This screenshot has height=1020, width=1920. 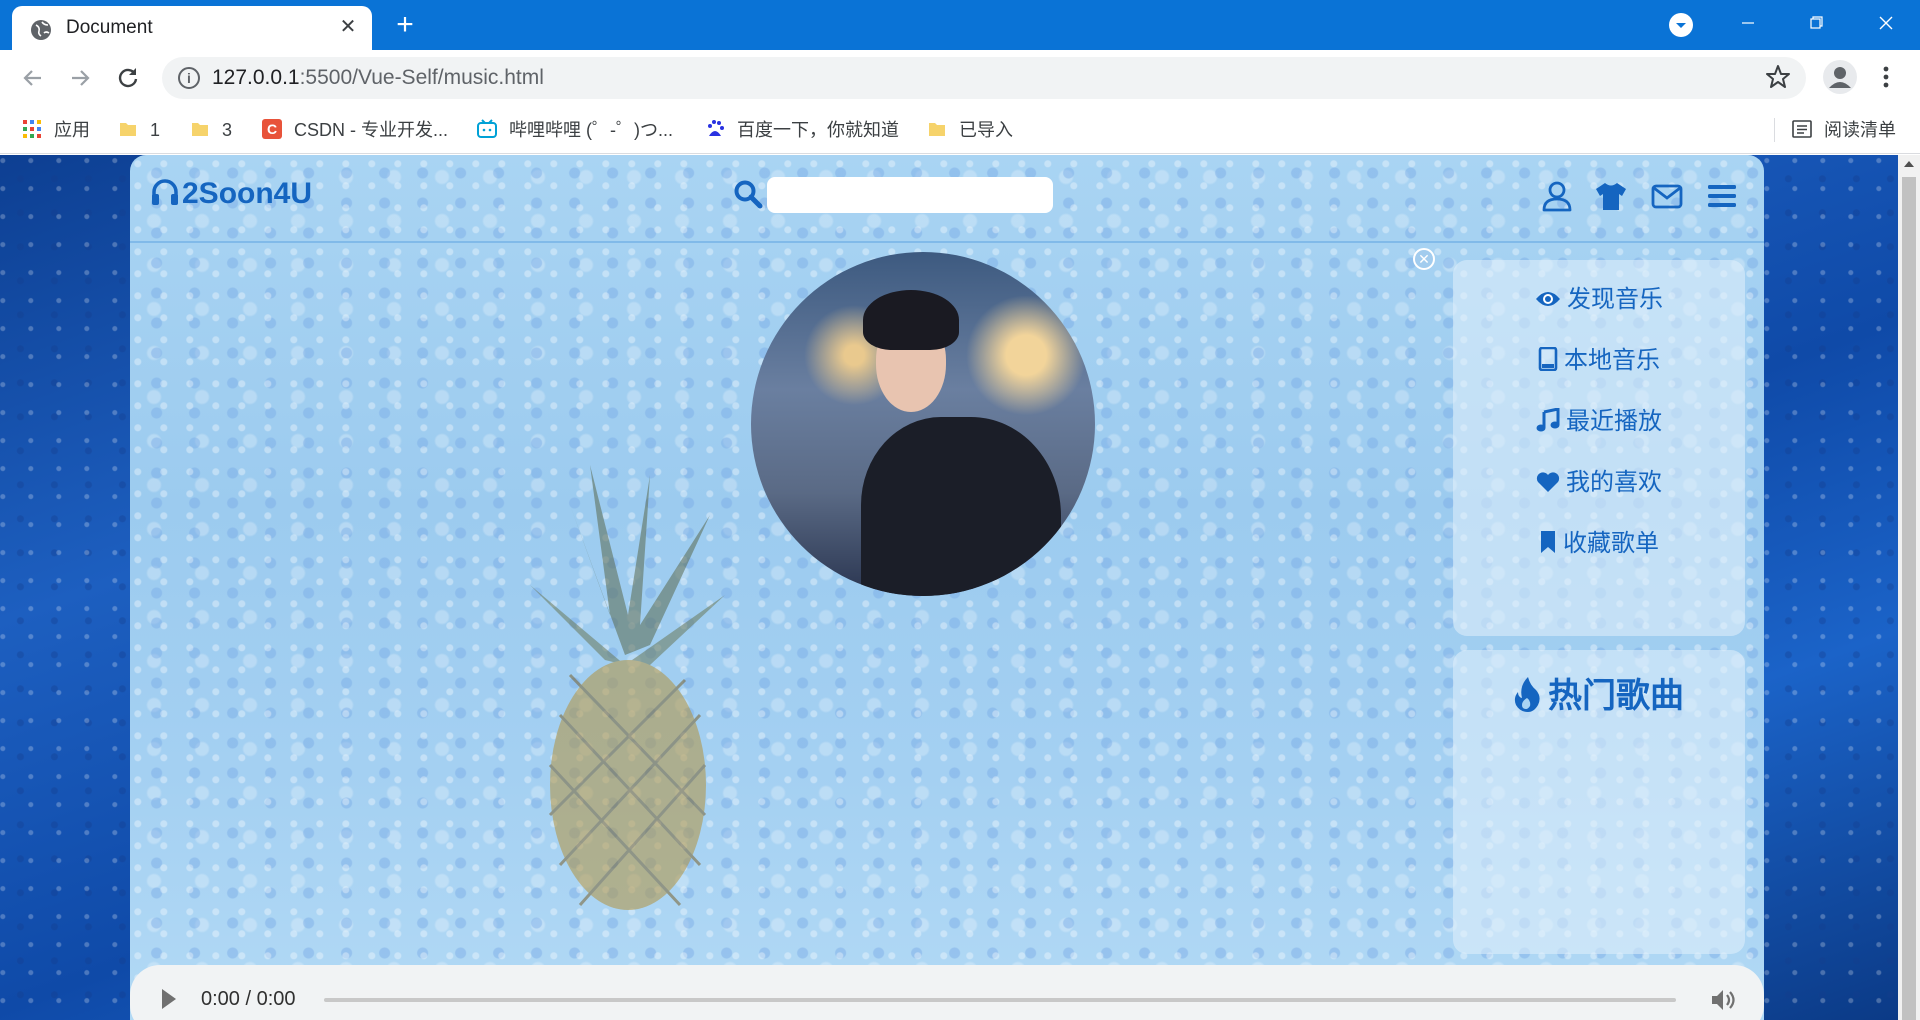 I want to click on reading-list-label: 阅读清单, so click(x=1860, y=130).